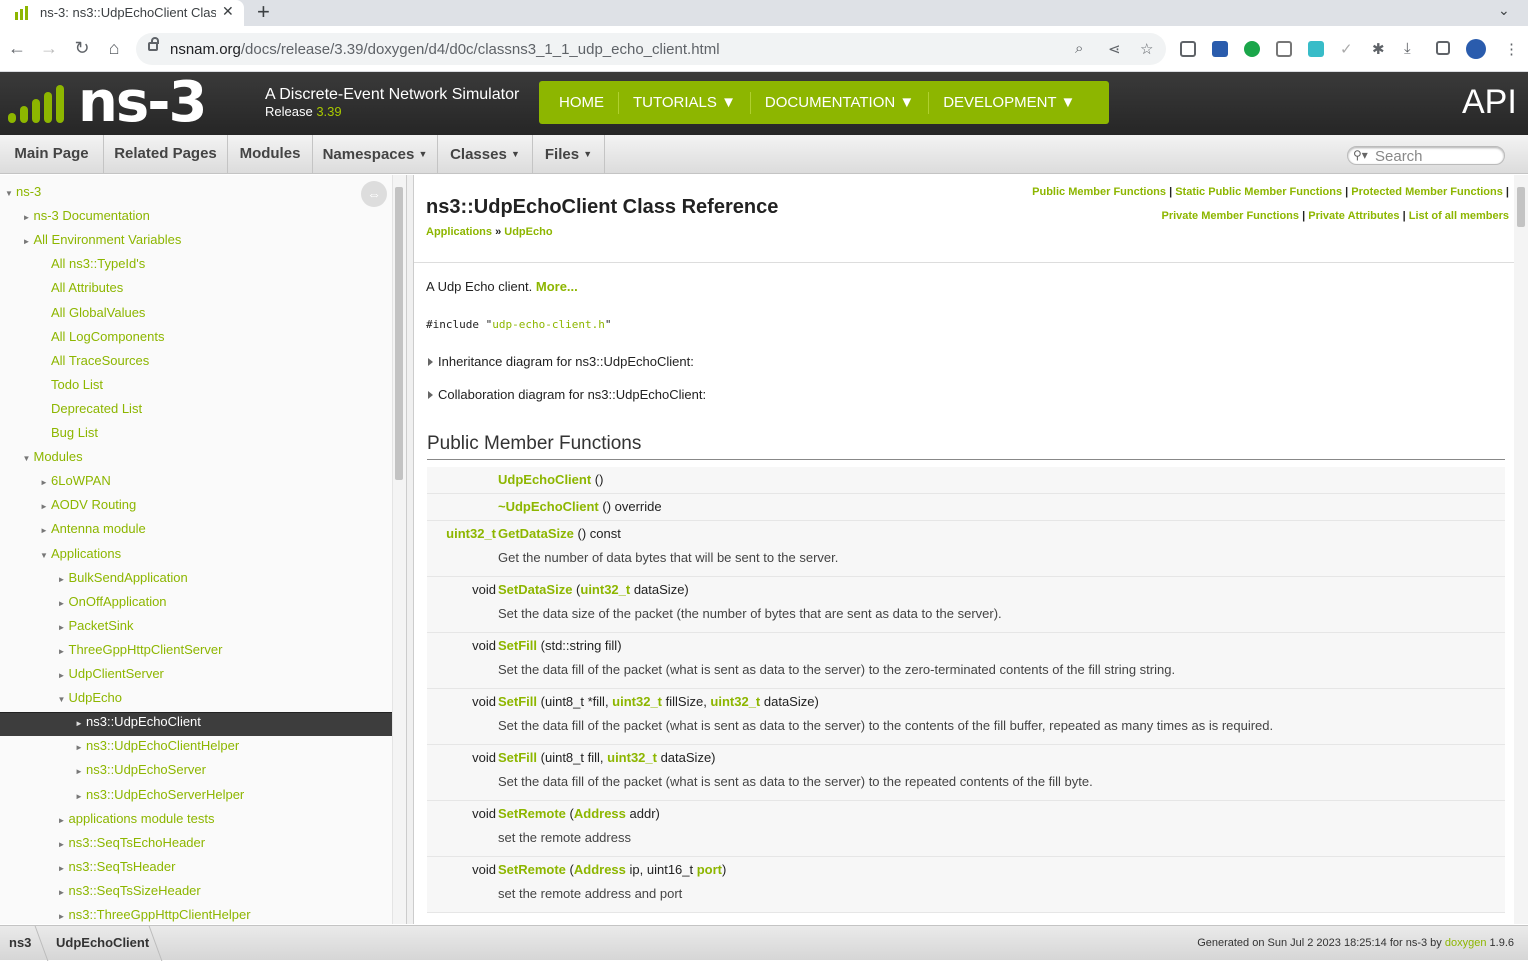  I want to click on nav-tree-item: All Attributes, so click(80, 288).